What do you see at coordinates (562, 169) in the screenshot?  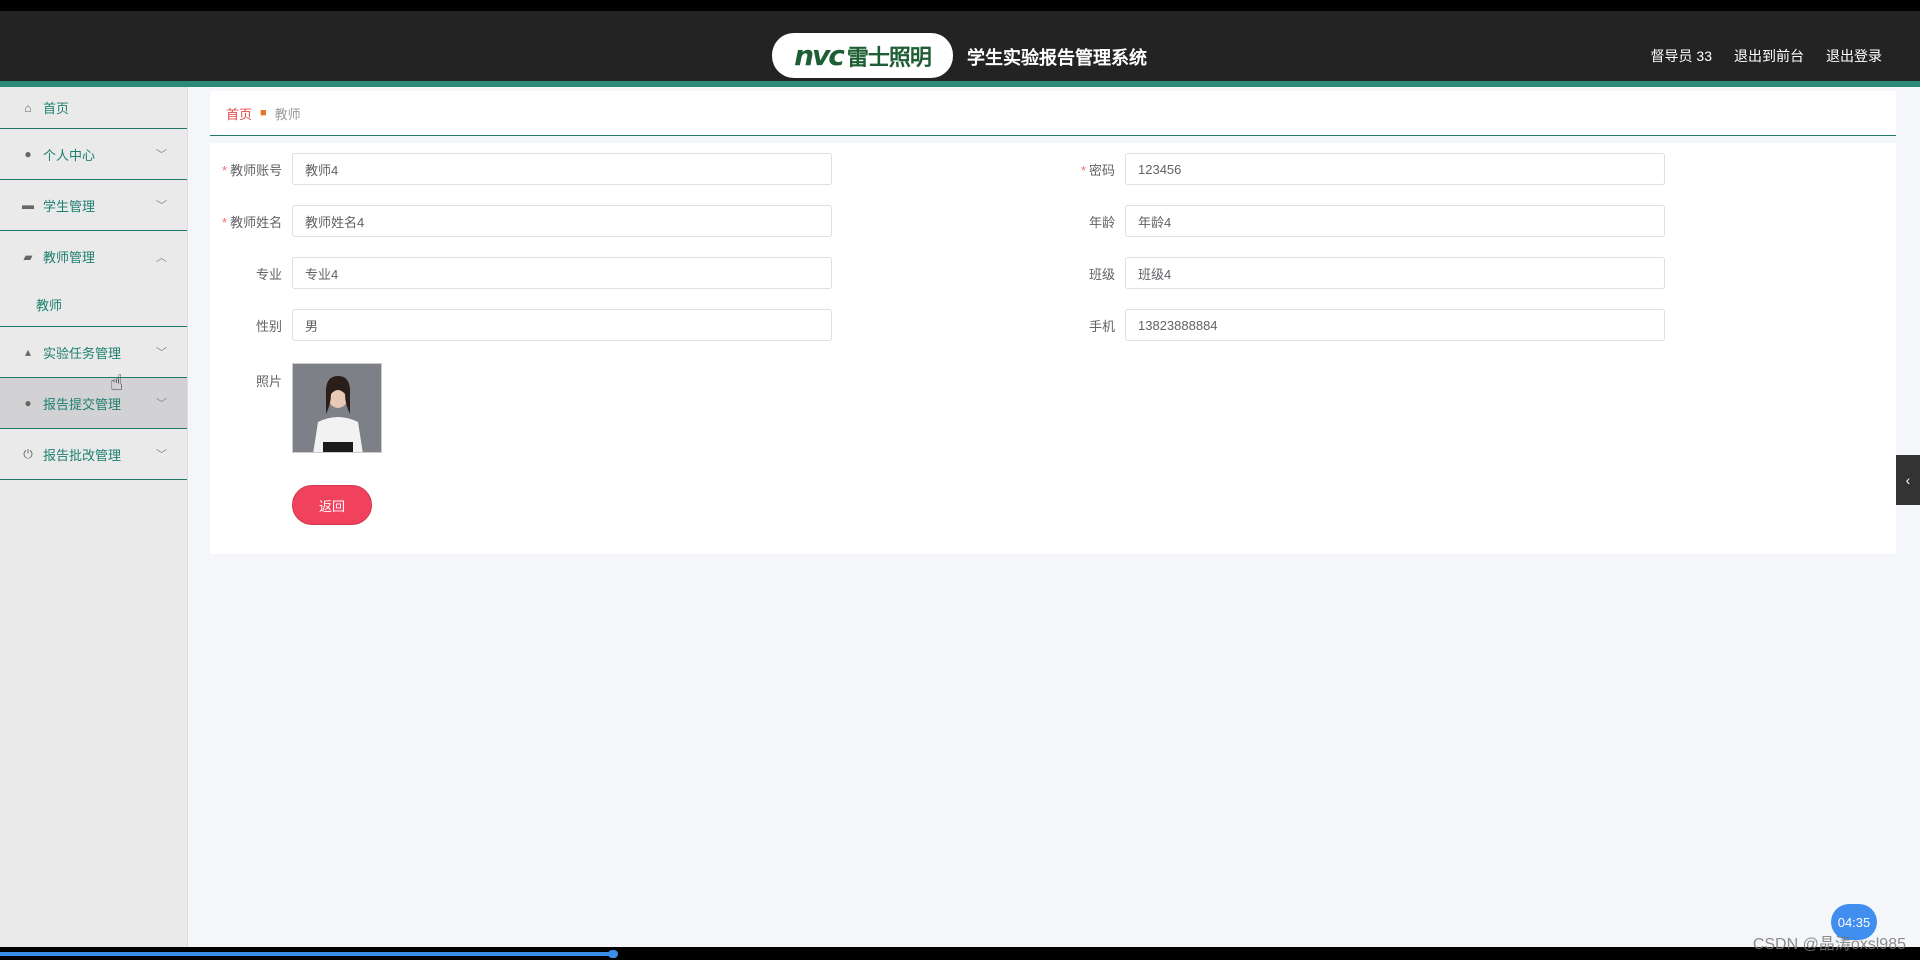 I see `teacher-account-field: 教师4` at bounding box center [562, 169].